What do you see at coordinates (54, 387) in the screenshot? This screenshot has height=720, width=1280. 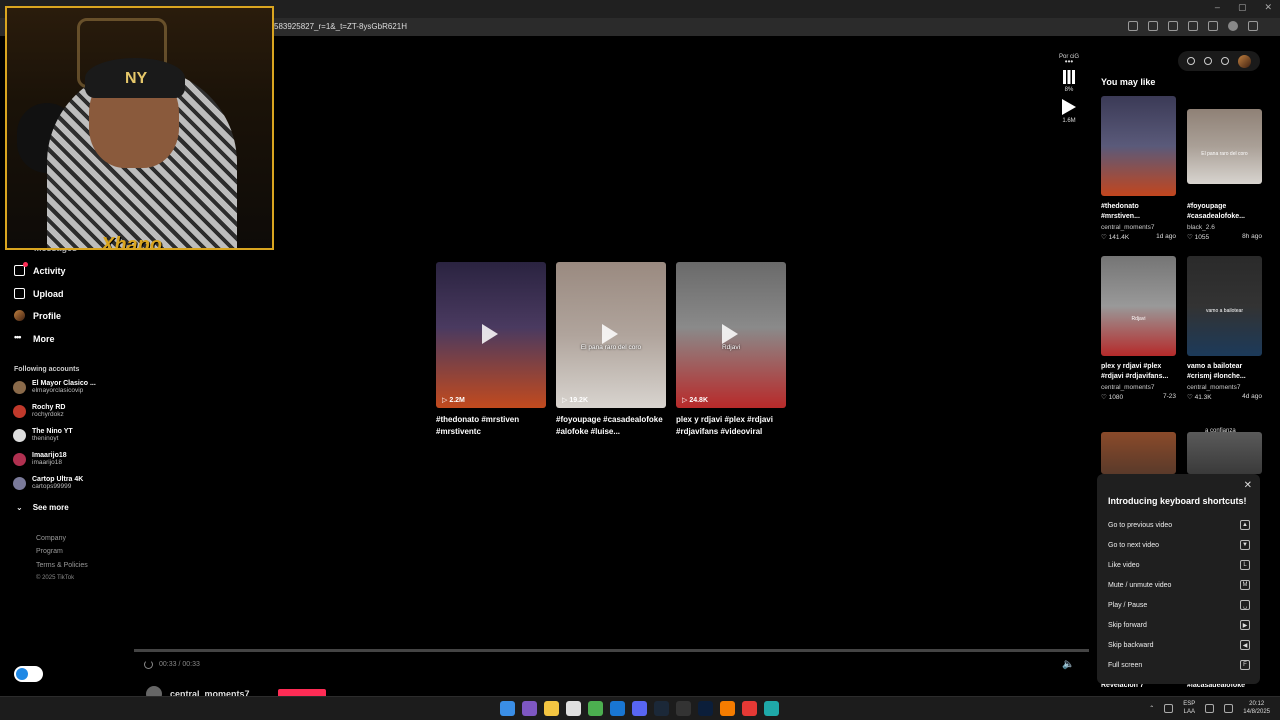 I see `following-account: El Mayor Clasico ... elmayorclasicovip` at bounding box center [54, 387].